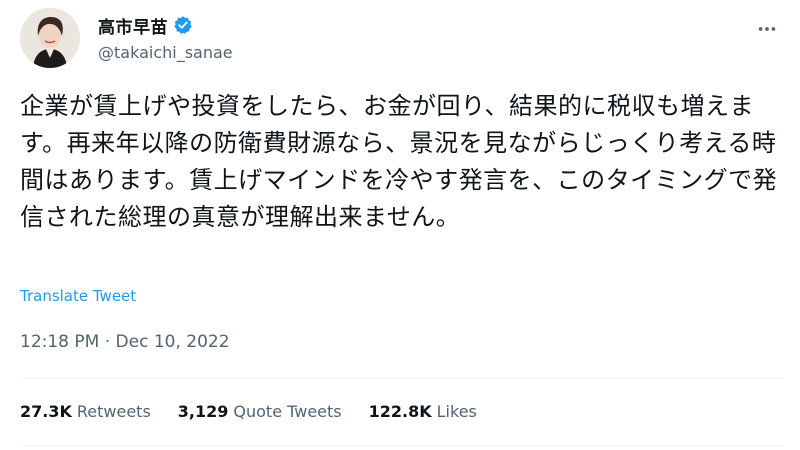  I want to click on retweets-stat: 27.3K Retweets, so click(85, 411).